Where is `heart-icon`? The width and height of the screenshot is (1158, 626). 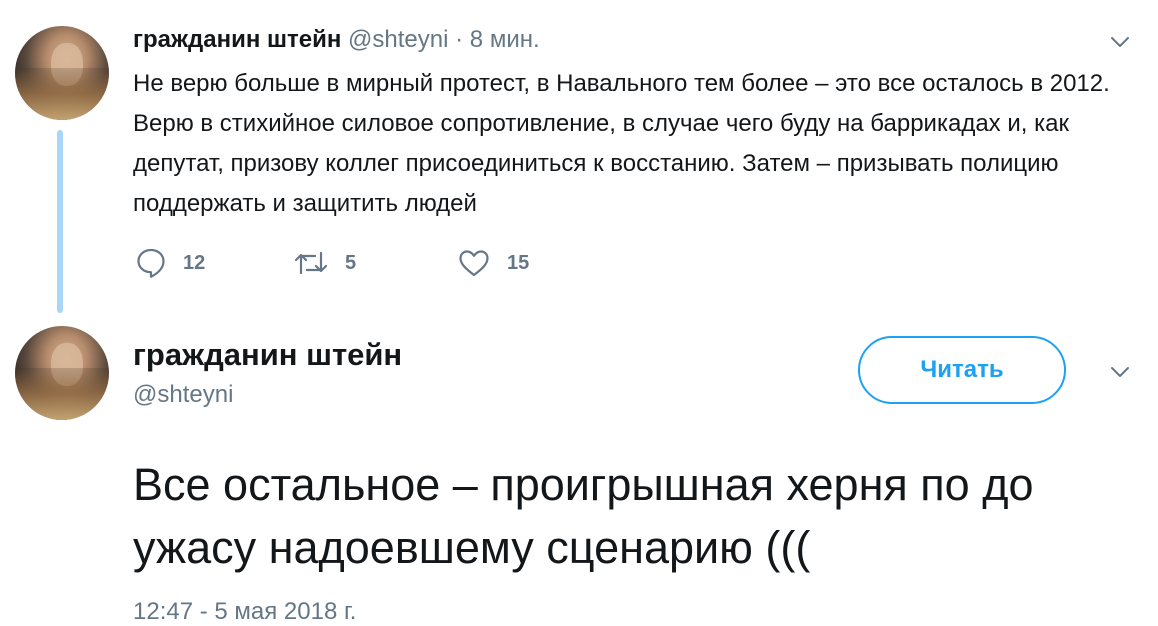 heart-icon is located at coordinates (474, 263).